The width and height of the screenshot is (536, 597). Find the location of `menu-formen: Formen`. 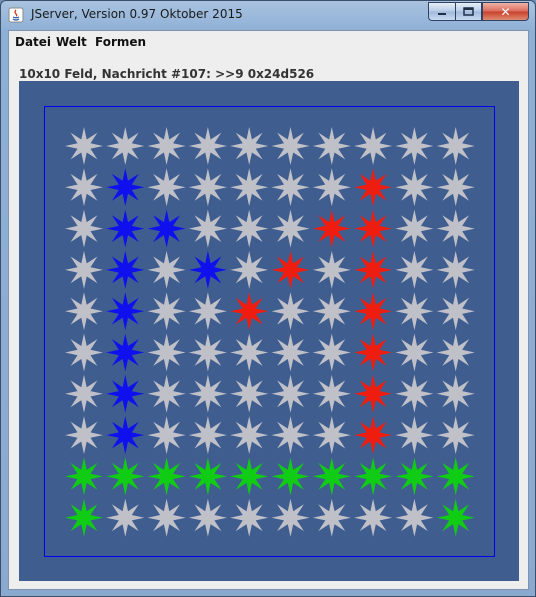

menu-formen: Formen is located at coordinates (120, 42).